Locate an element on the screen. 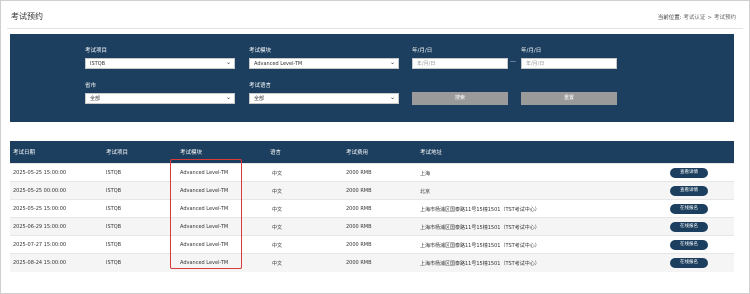 The width and height of the screenshot is (750, 294). column-header-address: 考试地址 is located at coordinates (431, 153).